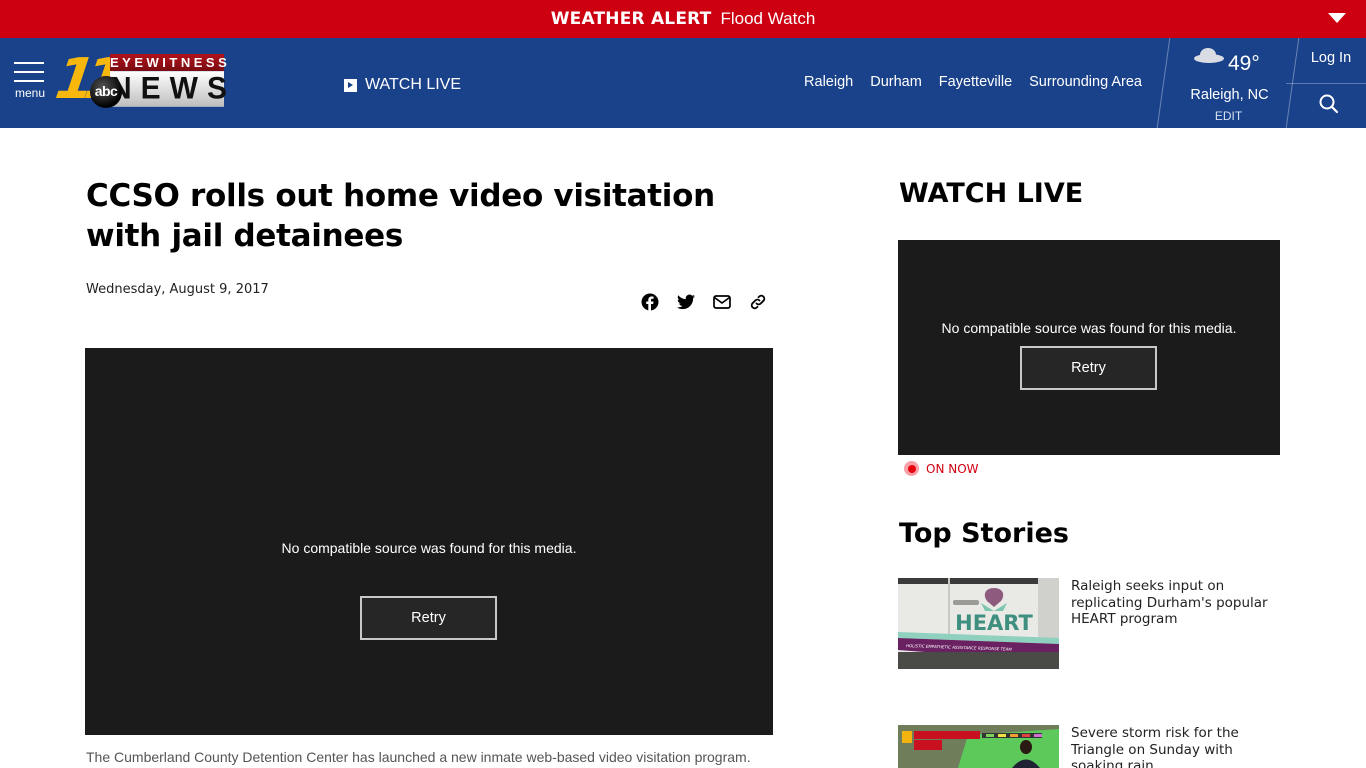 The image size is (1366, 768). I want to click on watch-live-link: WATCH LIVE, so click(402, 85).